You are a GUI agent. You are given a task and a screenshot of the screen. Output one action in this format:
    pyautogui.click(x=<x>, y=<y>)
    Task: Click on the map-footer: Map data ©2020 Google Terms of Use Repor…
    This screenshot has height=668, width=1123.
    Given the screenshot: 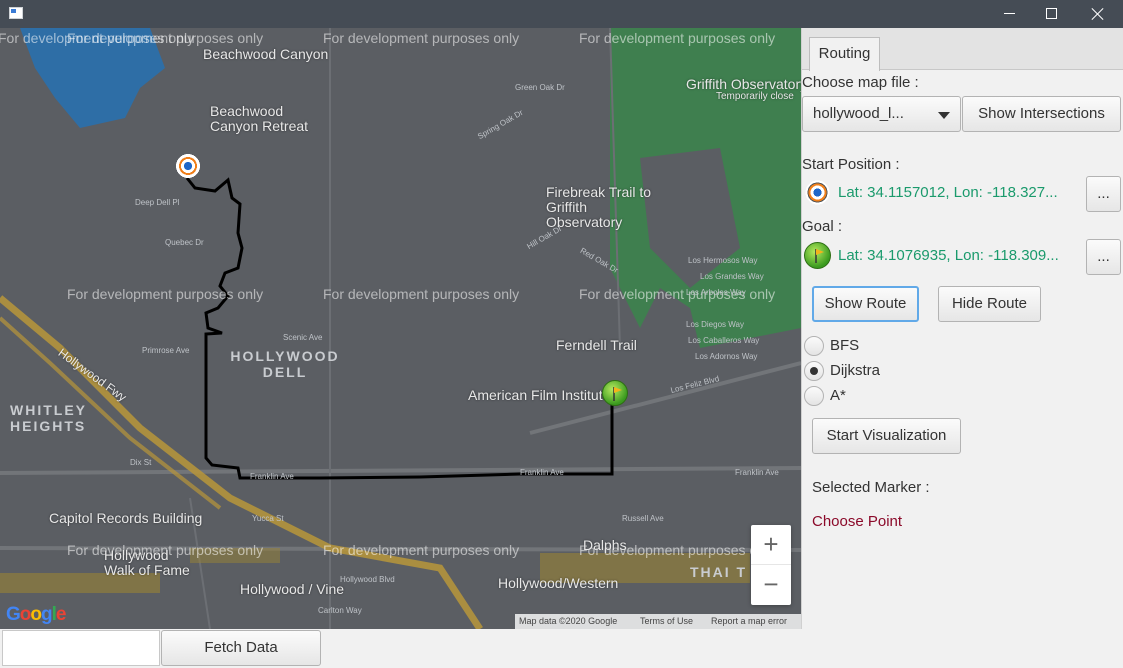 What is the action you would take?
    pyautogui.click(x=658, y=621)
    